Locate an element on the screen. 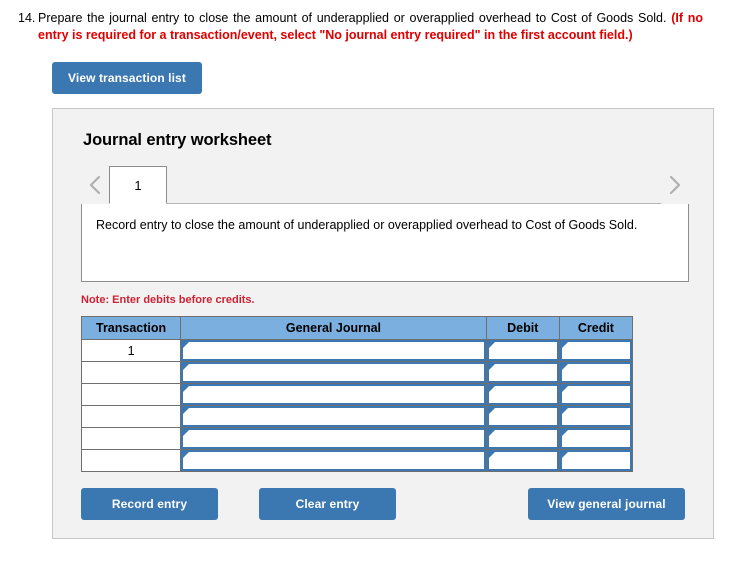 Image resolution: width=731 pixels, height=583 pixels. column-header-credit: Credit is located at coordinates (596, 328).